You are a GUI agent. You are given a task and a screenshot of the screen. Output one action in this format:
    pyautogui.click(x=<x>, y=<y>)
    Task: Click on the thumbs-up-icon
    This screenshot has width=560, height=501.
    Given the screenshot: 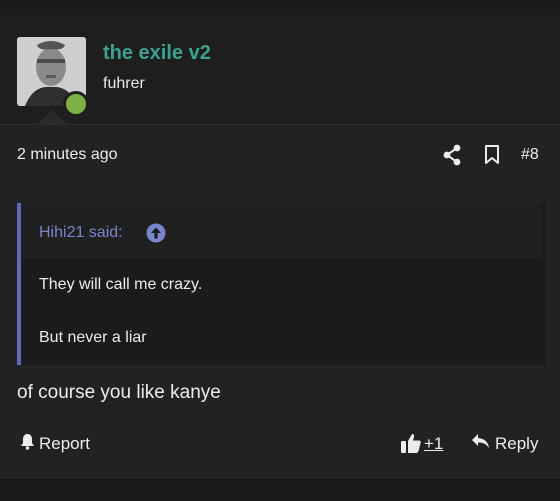 What is the action you would take?
    pyautogui.click(x=411, y=445)
    